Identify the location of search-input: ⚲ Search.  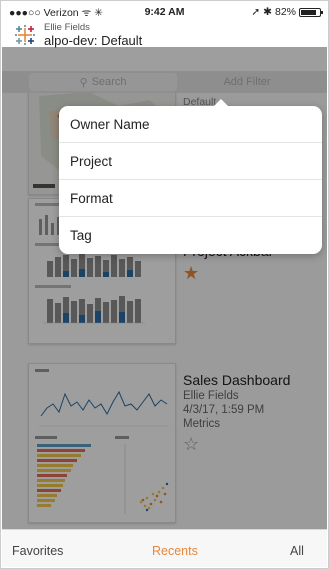
(103, 82).